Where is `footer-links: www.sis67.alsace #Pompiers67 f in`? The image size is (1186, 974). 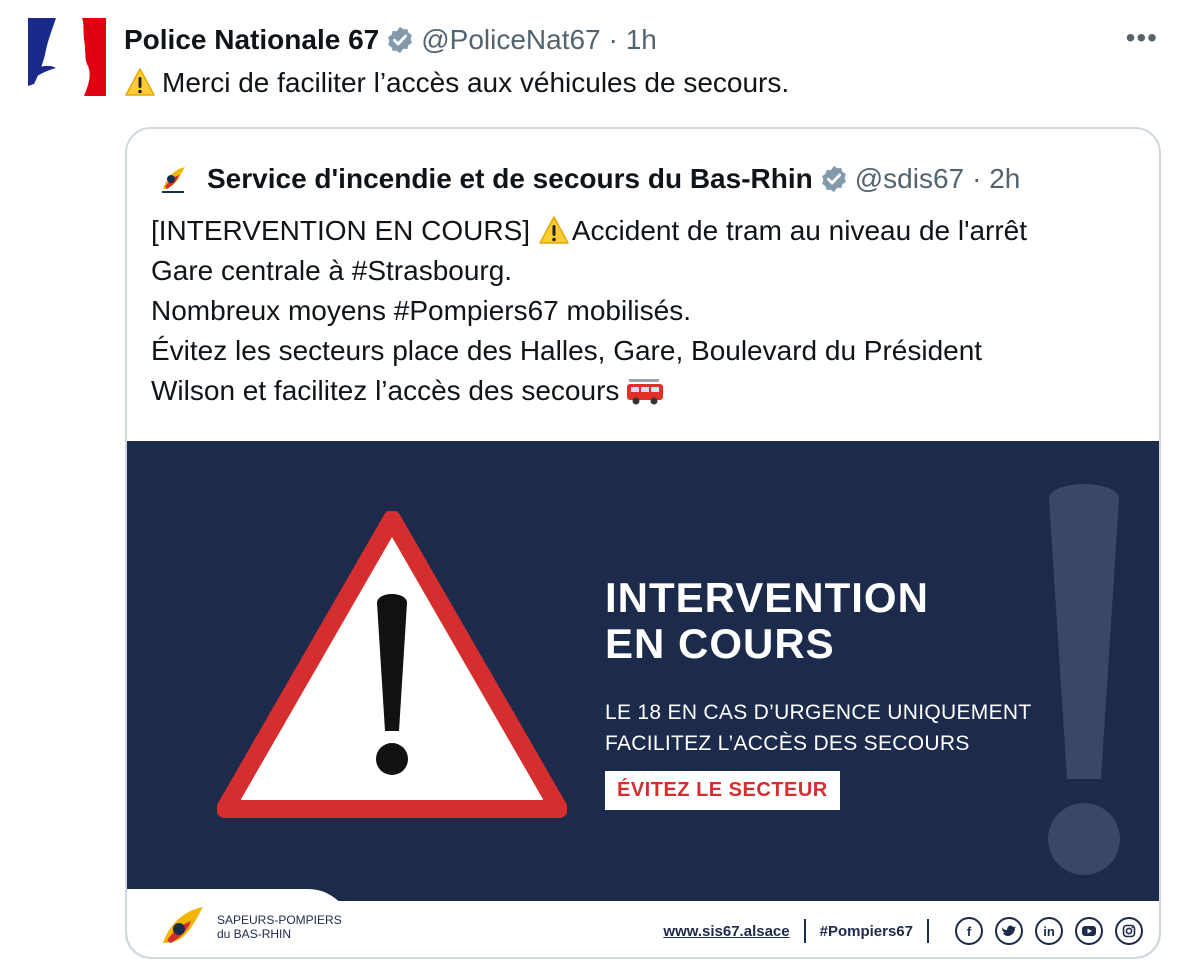 footer-links: www.sis67.alsace #Pompiers67 f in is located at coordinates (903, 931).